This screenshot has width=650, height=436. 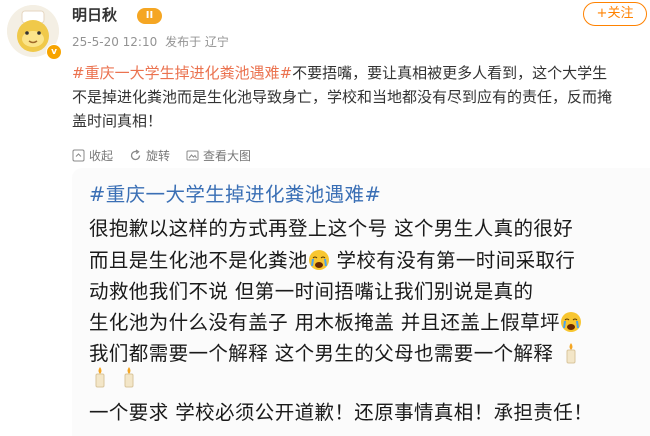 What do you see at coordinates (197, 42) in the screenshot?
I see `post-source: 发布于 辽宁` at bounding box center [197, 42].